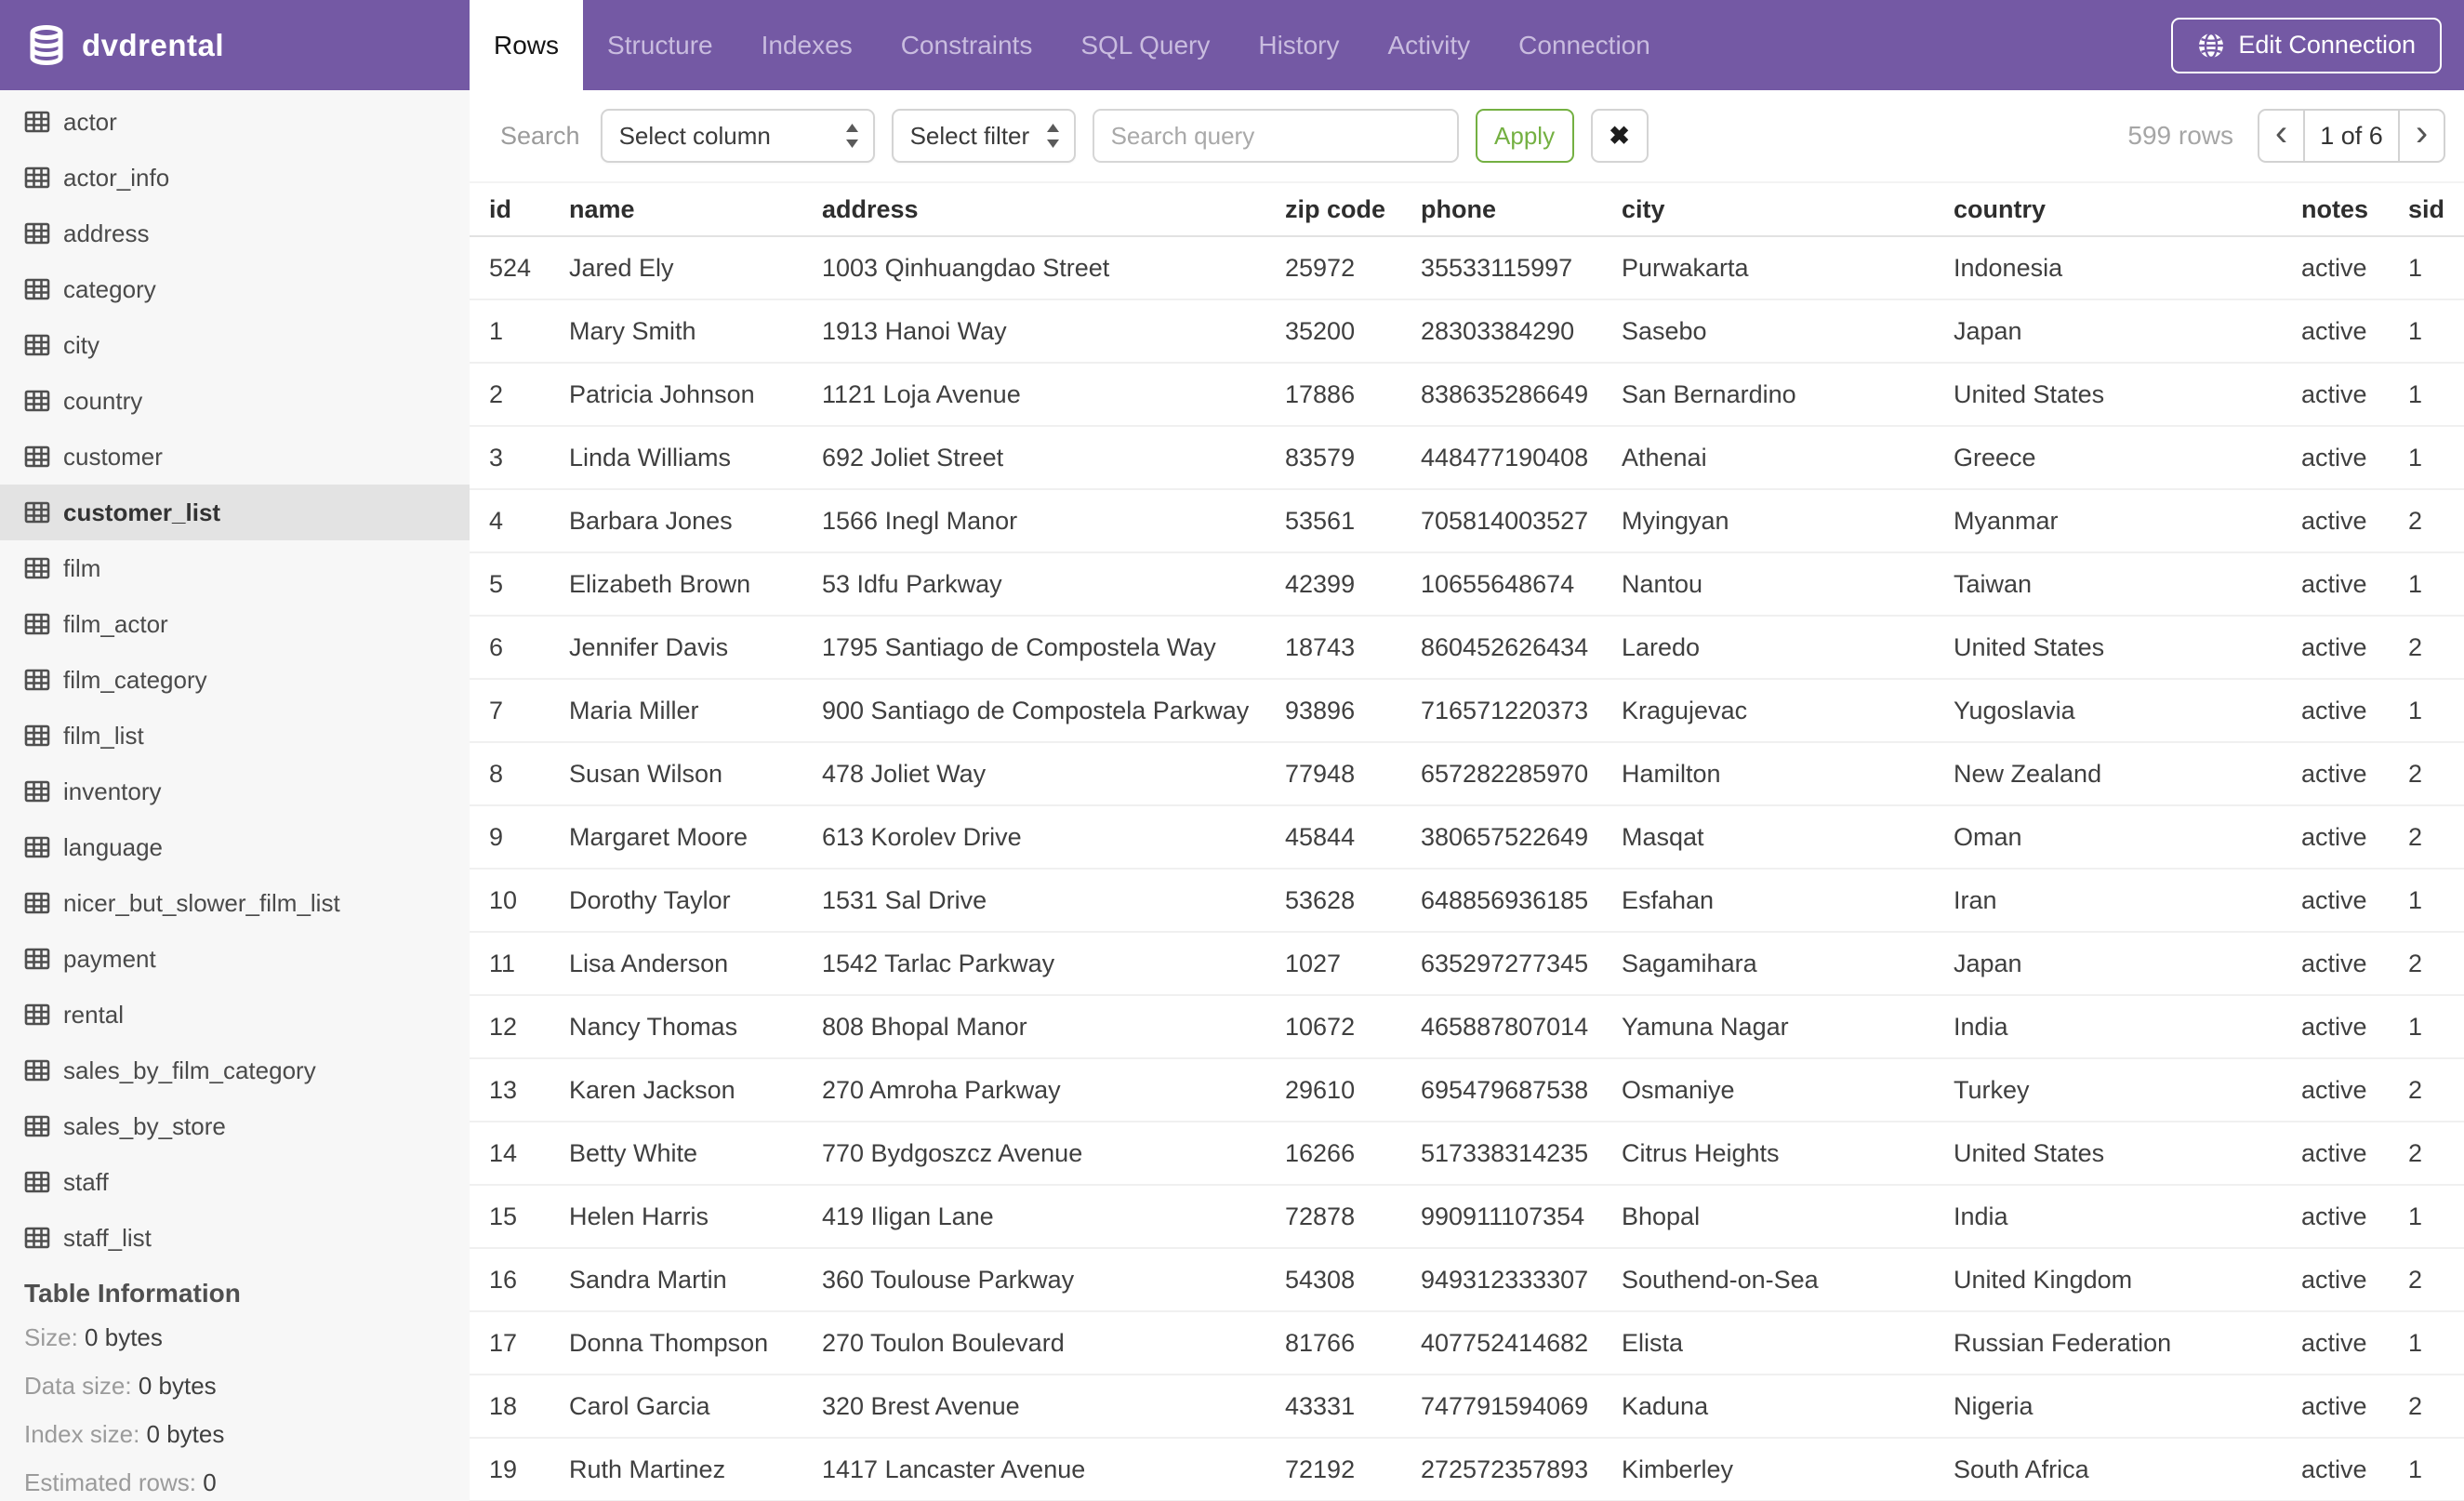 The image size is (2464, 1501). What do you see at coordinates (2436, 210) in the screenshot?
I see `column-header-sid: sid` at bounding box center [2436, 210].